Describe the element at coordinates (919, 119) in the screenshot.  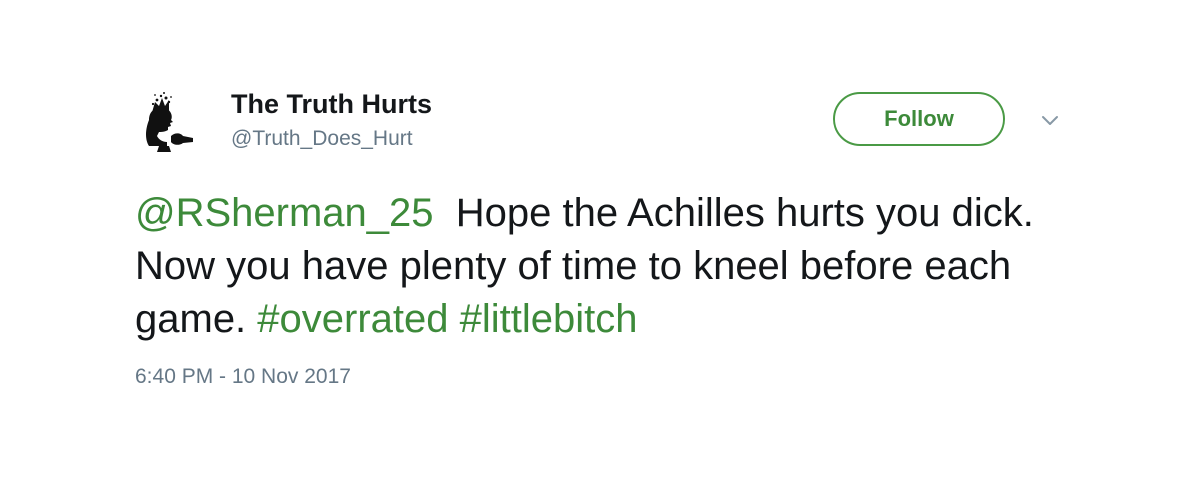
I see `follow-button: Follow` at that location.